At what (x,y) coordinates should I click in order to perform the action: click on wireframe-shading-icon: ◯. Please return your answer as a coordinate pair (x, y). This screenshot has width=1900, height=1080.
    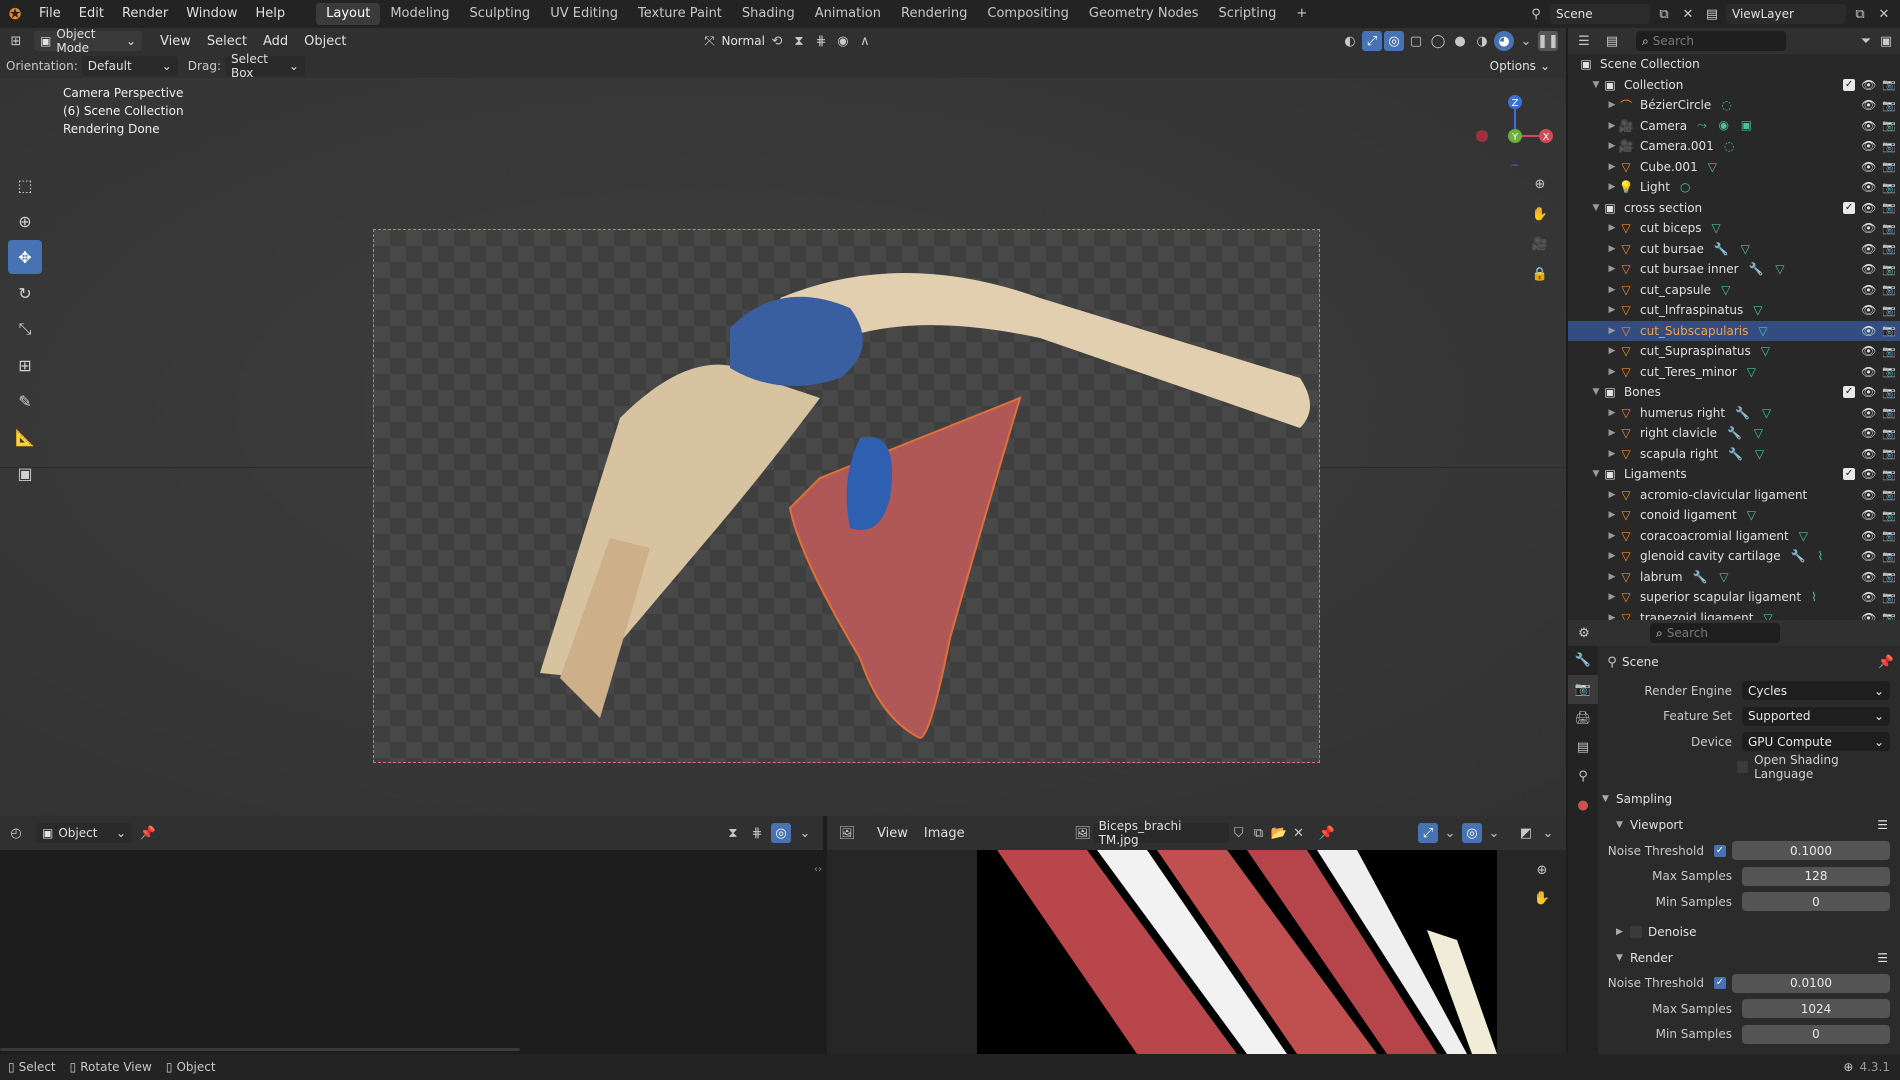
    Looking at the image, I should click on (1438, 41).